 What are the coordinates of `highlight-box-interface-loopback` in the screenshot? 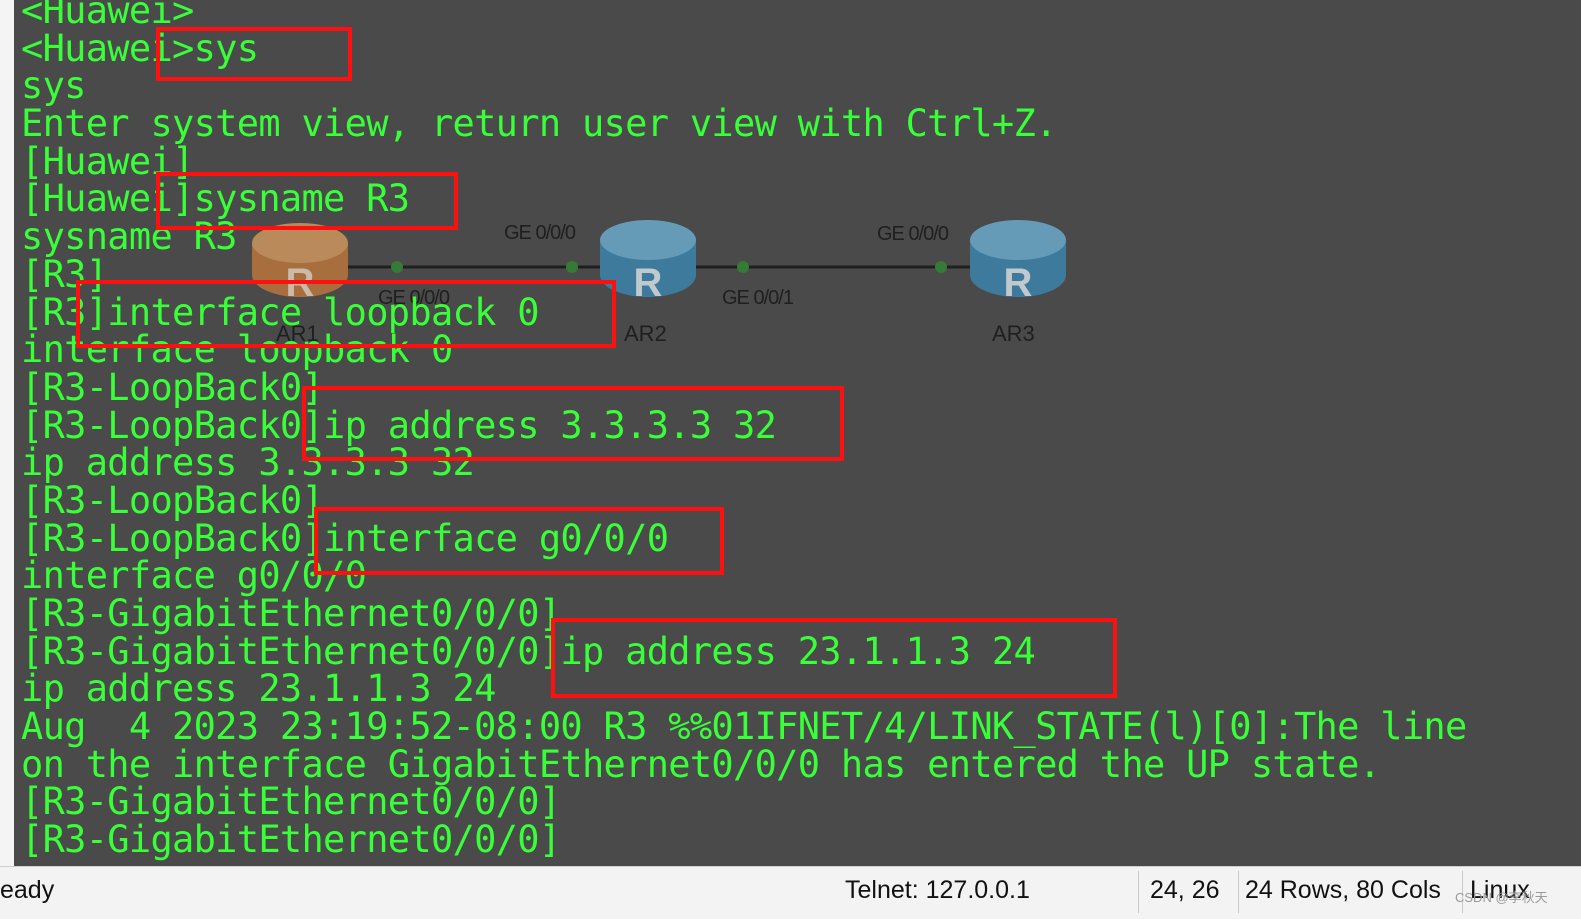 It's located at (346, 314).